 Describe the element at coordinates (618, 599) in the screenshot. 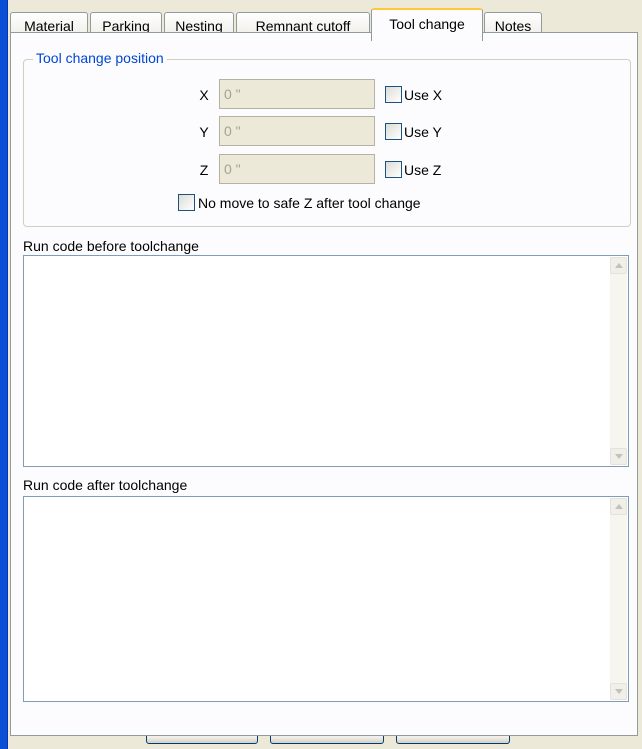

I see `run-after-scrollbar` at that location.